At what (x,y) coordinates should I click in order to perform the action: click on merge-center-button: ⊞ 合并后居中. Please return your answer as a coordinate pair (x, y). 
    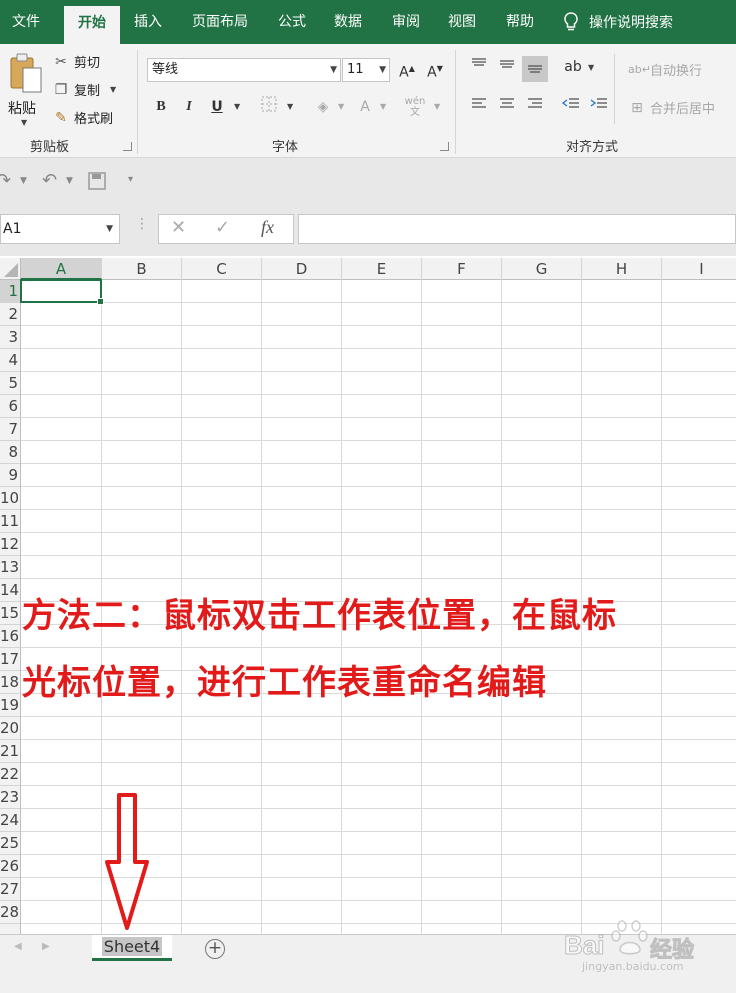
    Looking at the image, I should click on (671, 108).